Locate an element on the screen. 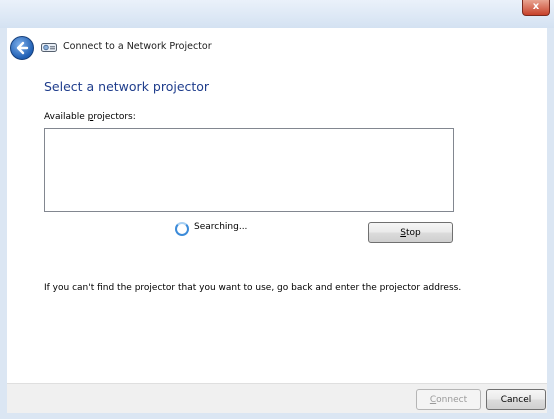  button-bar: Connect Cancel is located at coordinates (277, 398).